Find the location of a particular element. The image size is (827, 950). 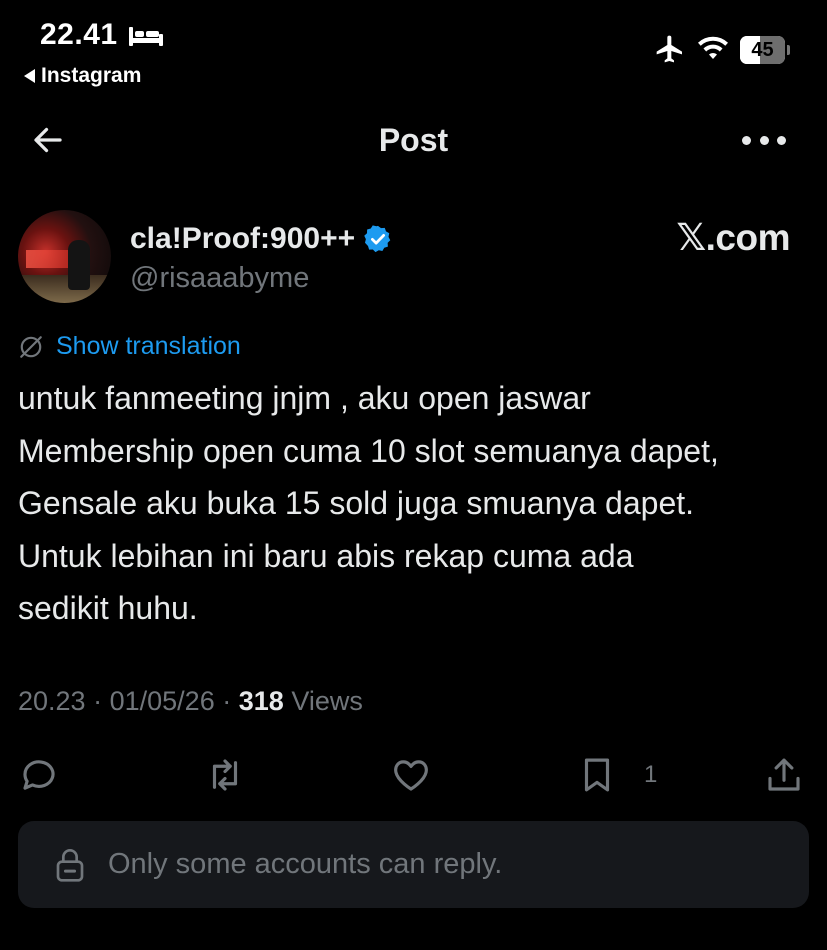

bed-icon is located at coordinates (146, 36).